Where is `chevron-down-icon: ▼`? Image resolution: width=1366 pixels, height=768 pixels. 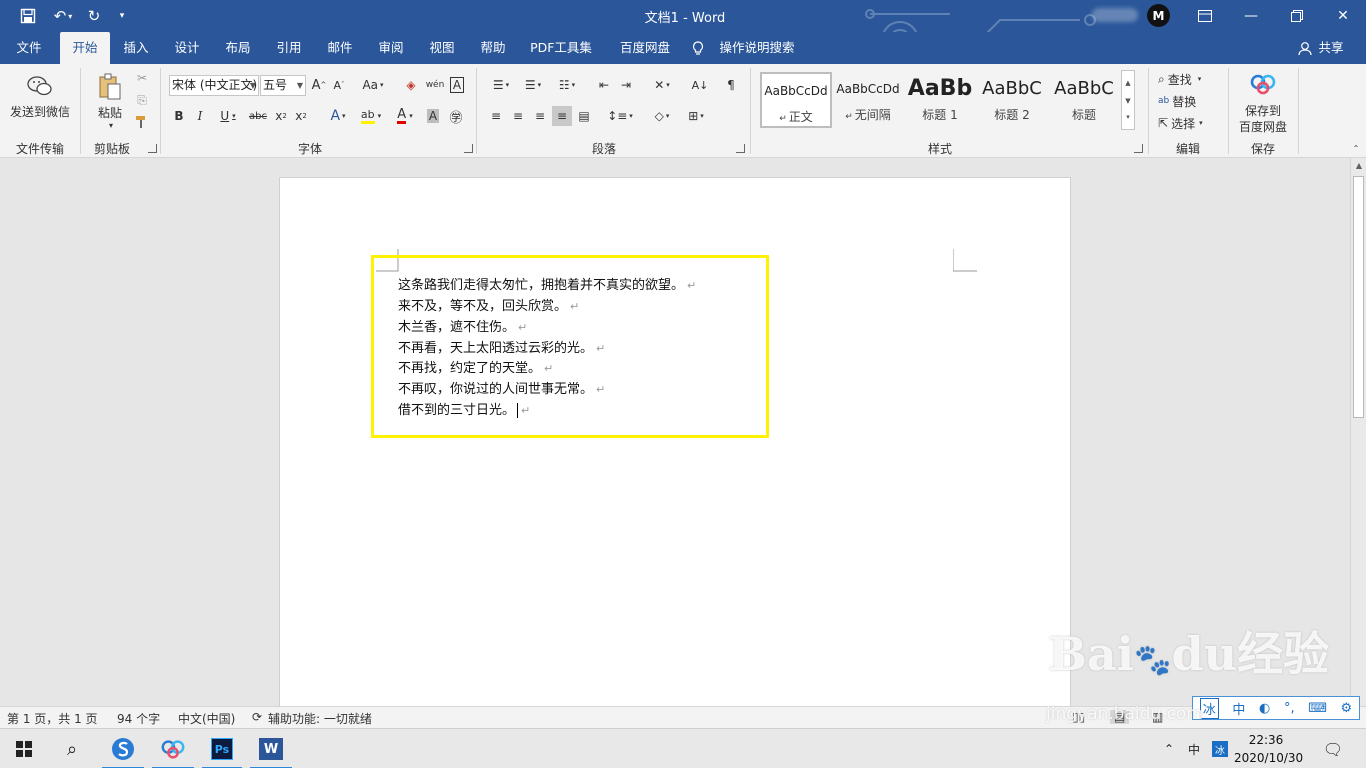
chevron-down-icon: ▼ is located at coordinates (1127, 101).